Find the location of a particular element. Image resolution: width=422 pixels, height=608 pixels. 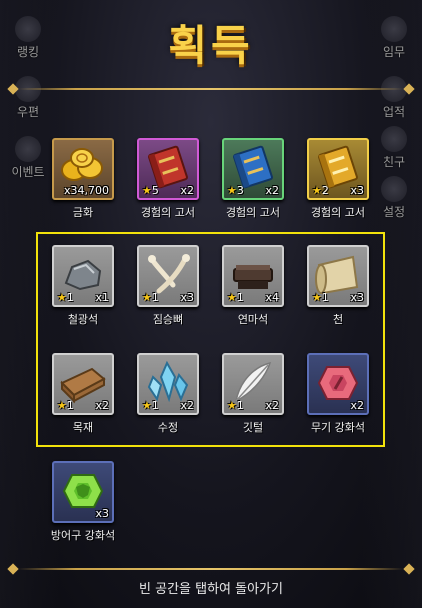

item-name: 연마석 is located at coordinates (253, 319).